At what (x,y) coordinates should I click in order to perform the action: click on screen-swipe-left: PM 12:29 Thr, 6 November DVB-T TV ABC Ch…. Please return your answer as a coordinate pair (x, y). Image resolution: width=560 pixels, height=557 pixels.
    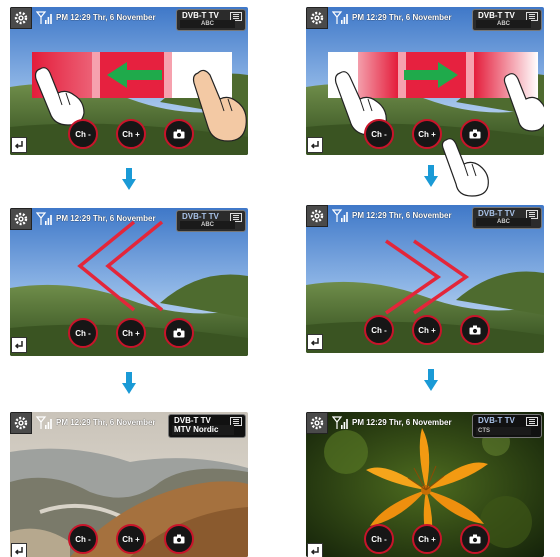
    Looking at the image, I should click on (129, 81).